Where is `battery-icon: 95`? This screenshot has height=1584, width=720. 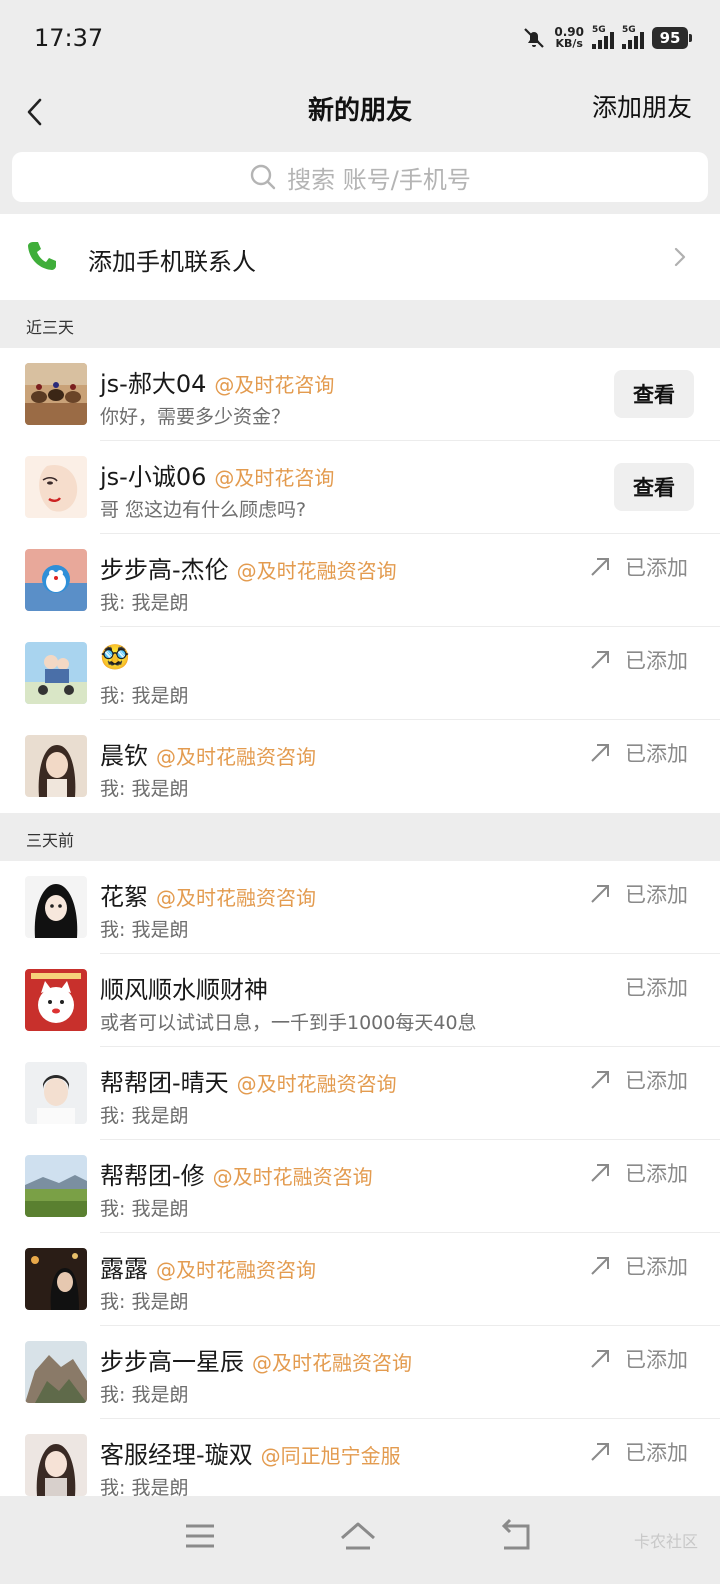
battery-icon: 95 is located at coordinates (672, 38).